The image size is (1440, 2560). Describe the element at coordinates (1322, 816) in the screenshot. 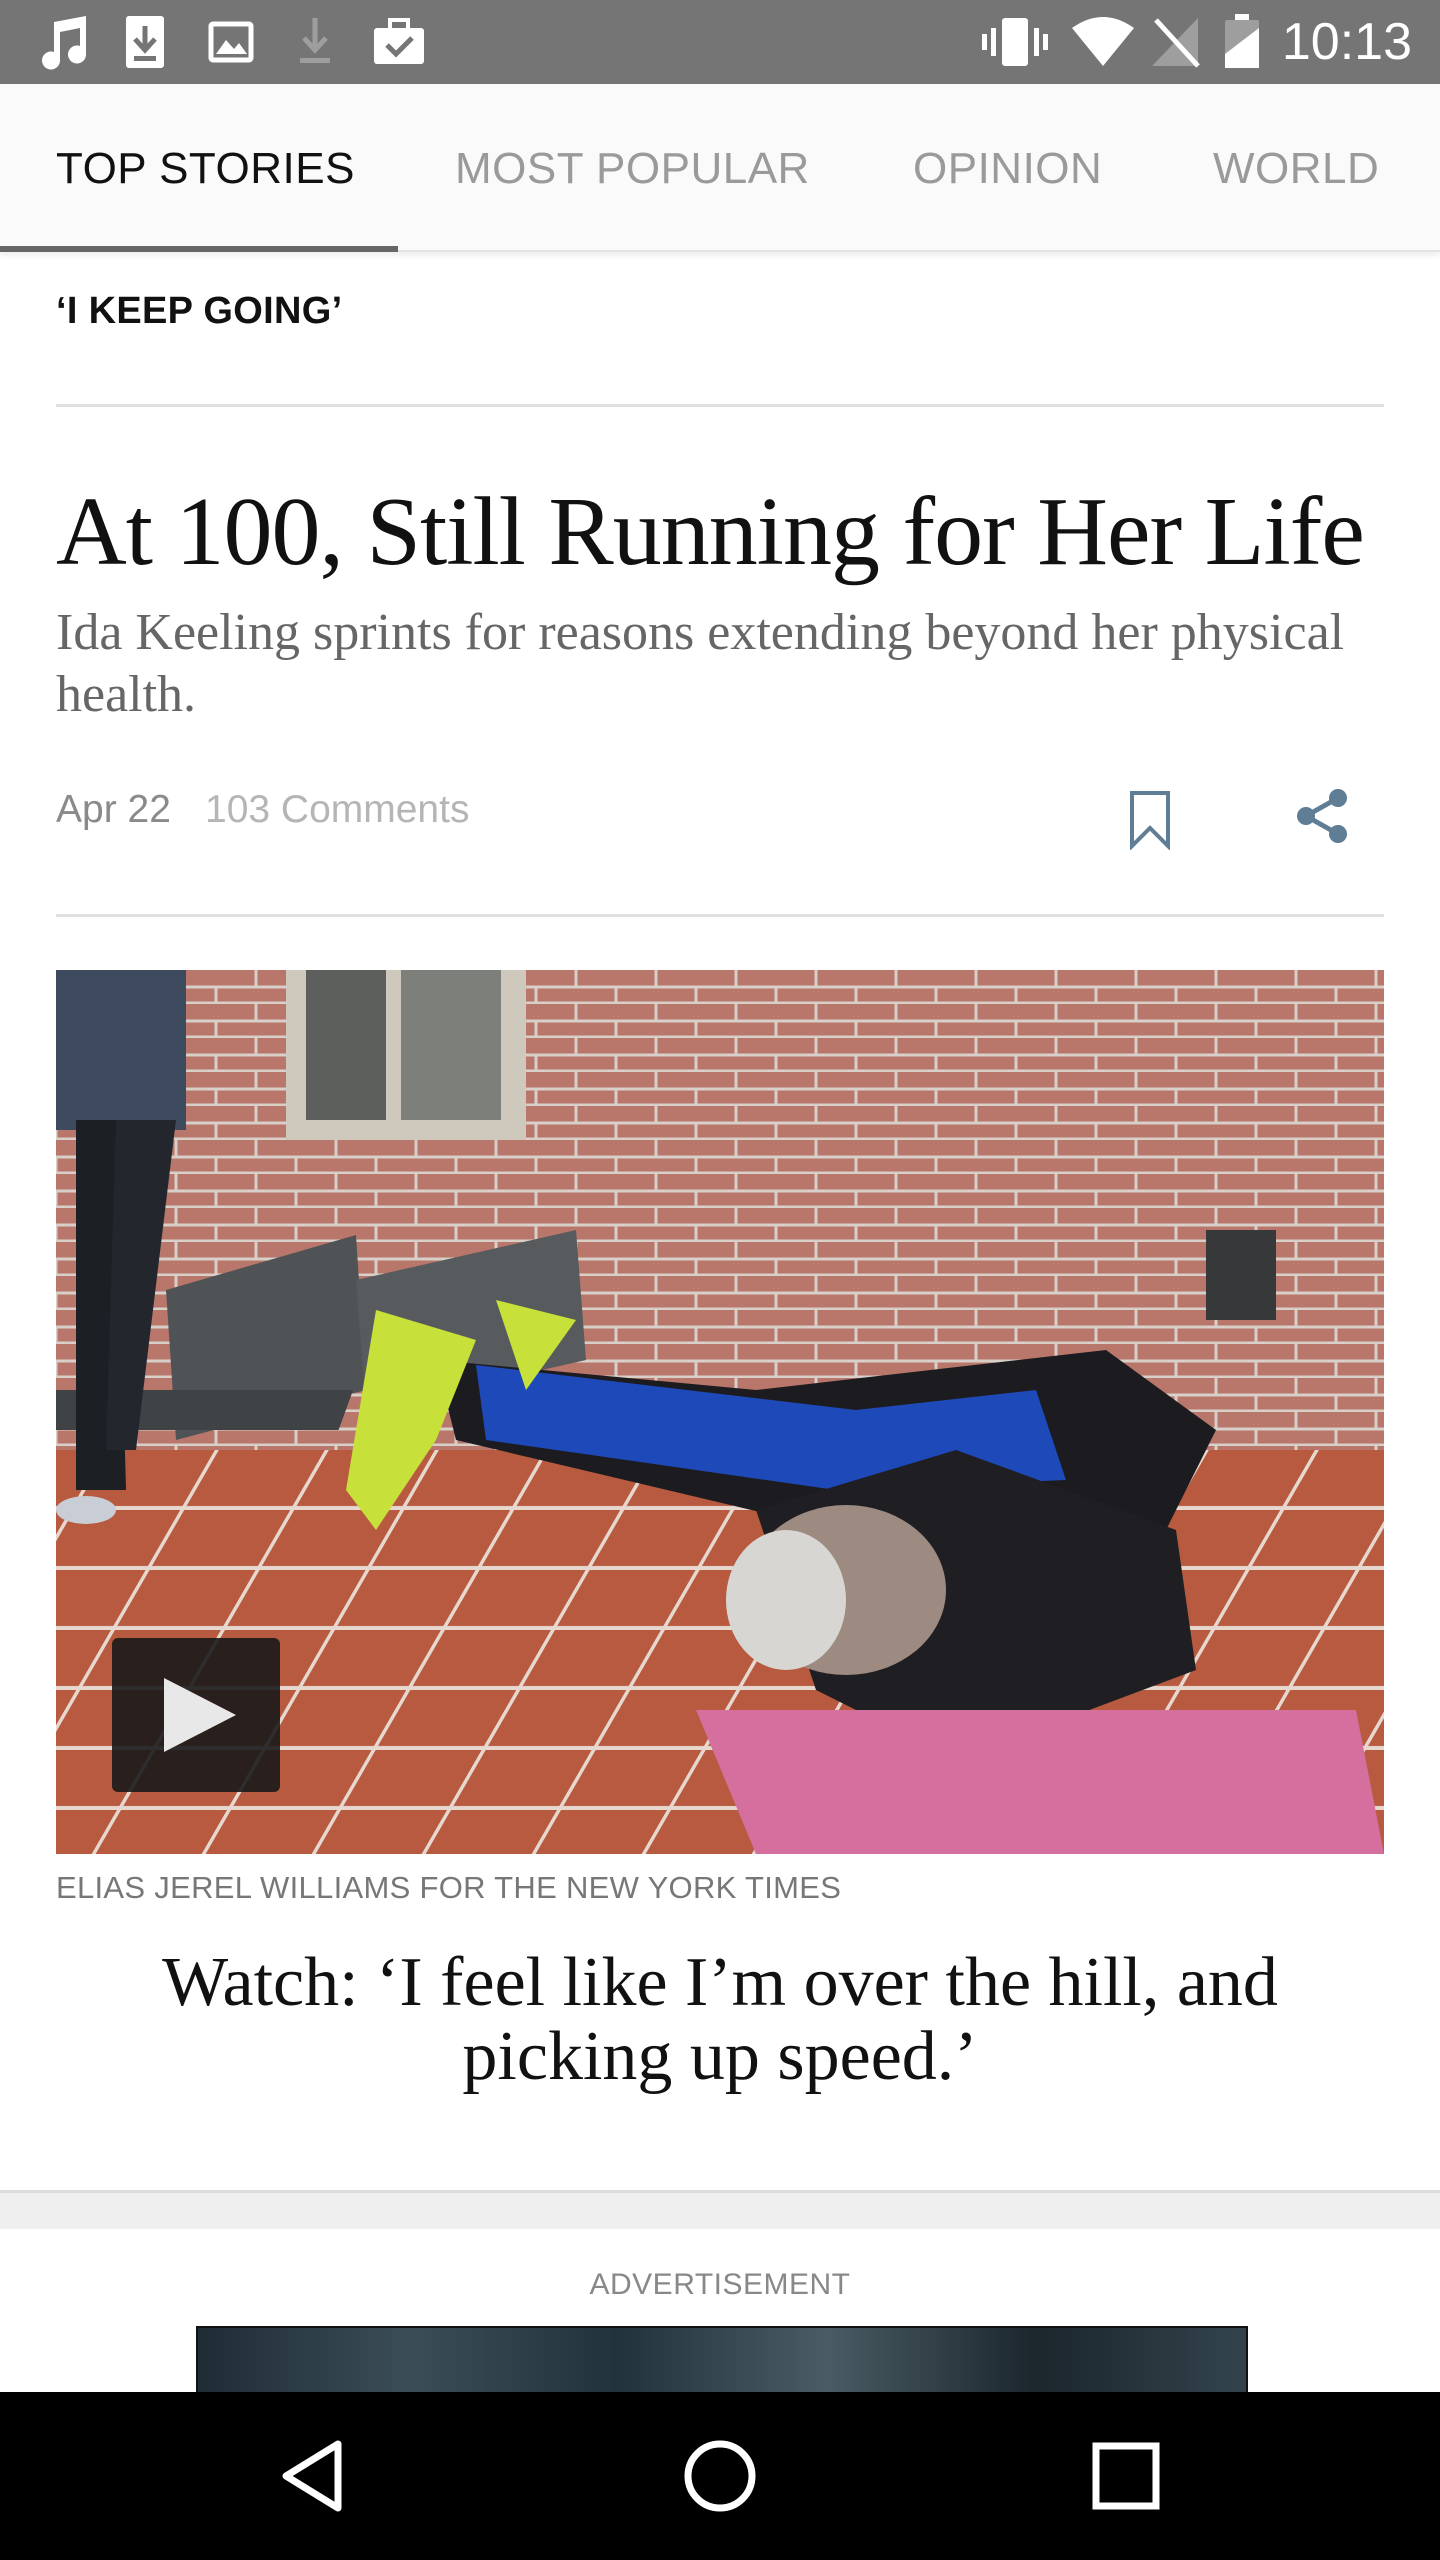

I see `share-icon` at that location.